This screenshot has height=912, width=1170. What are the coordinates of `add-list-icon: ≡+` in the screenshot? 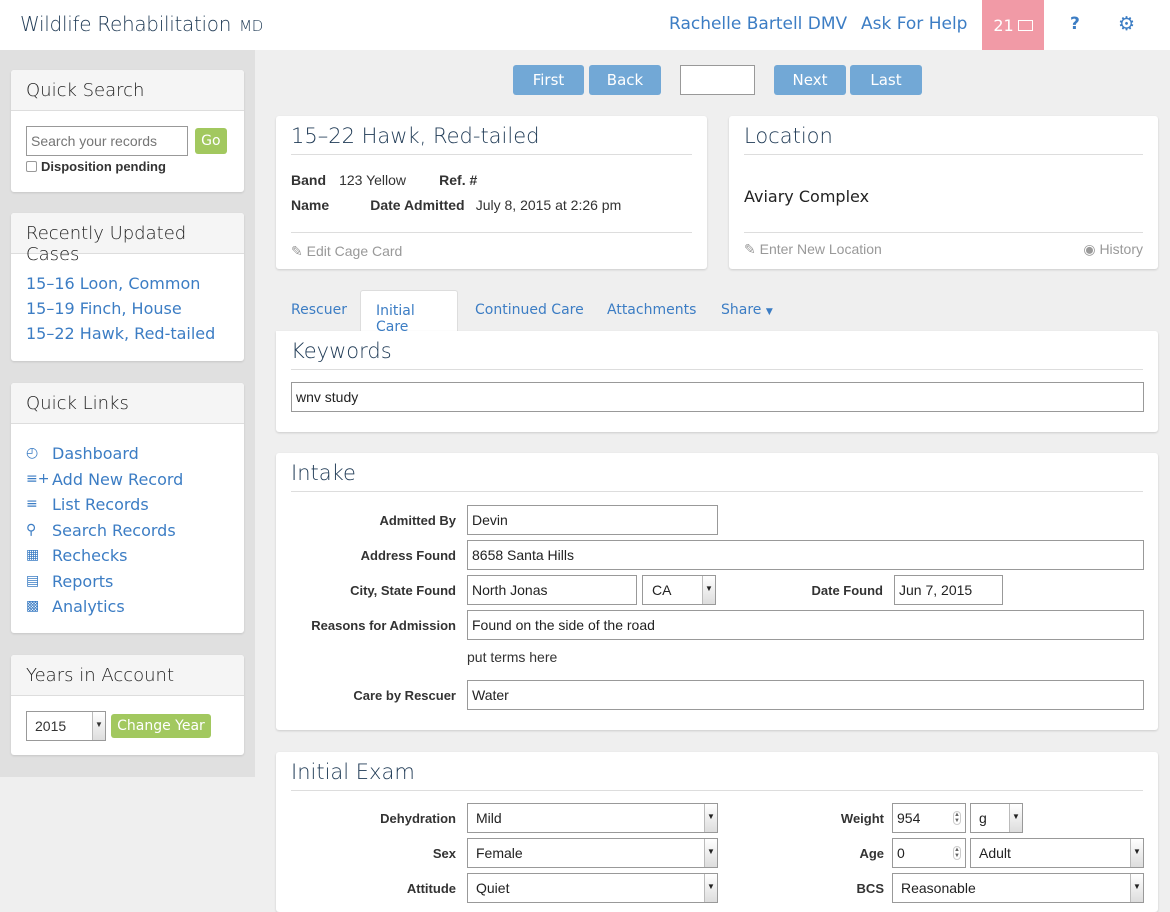 It's located at (38, 478).